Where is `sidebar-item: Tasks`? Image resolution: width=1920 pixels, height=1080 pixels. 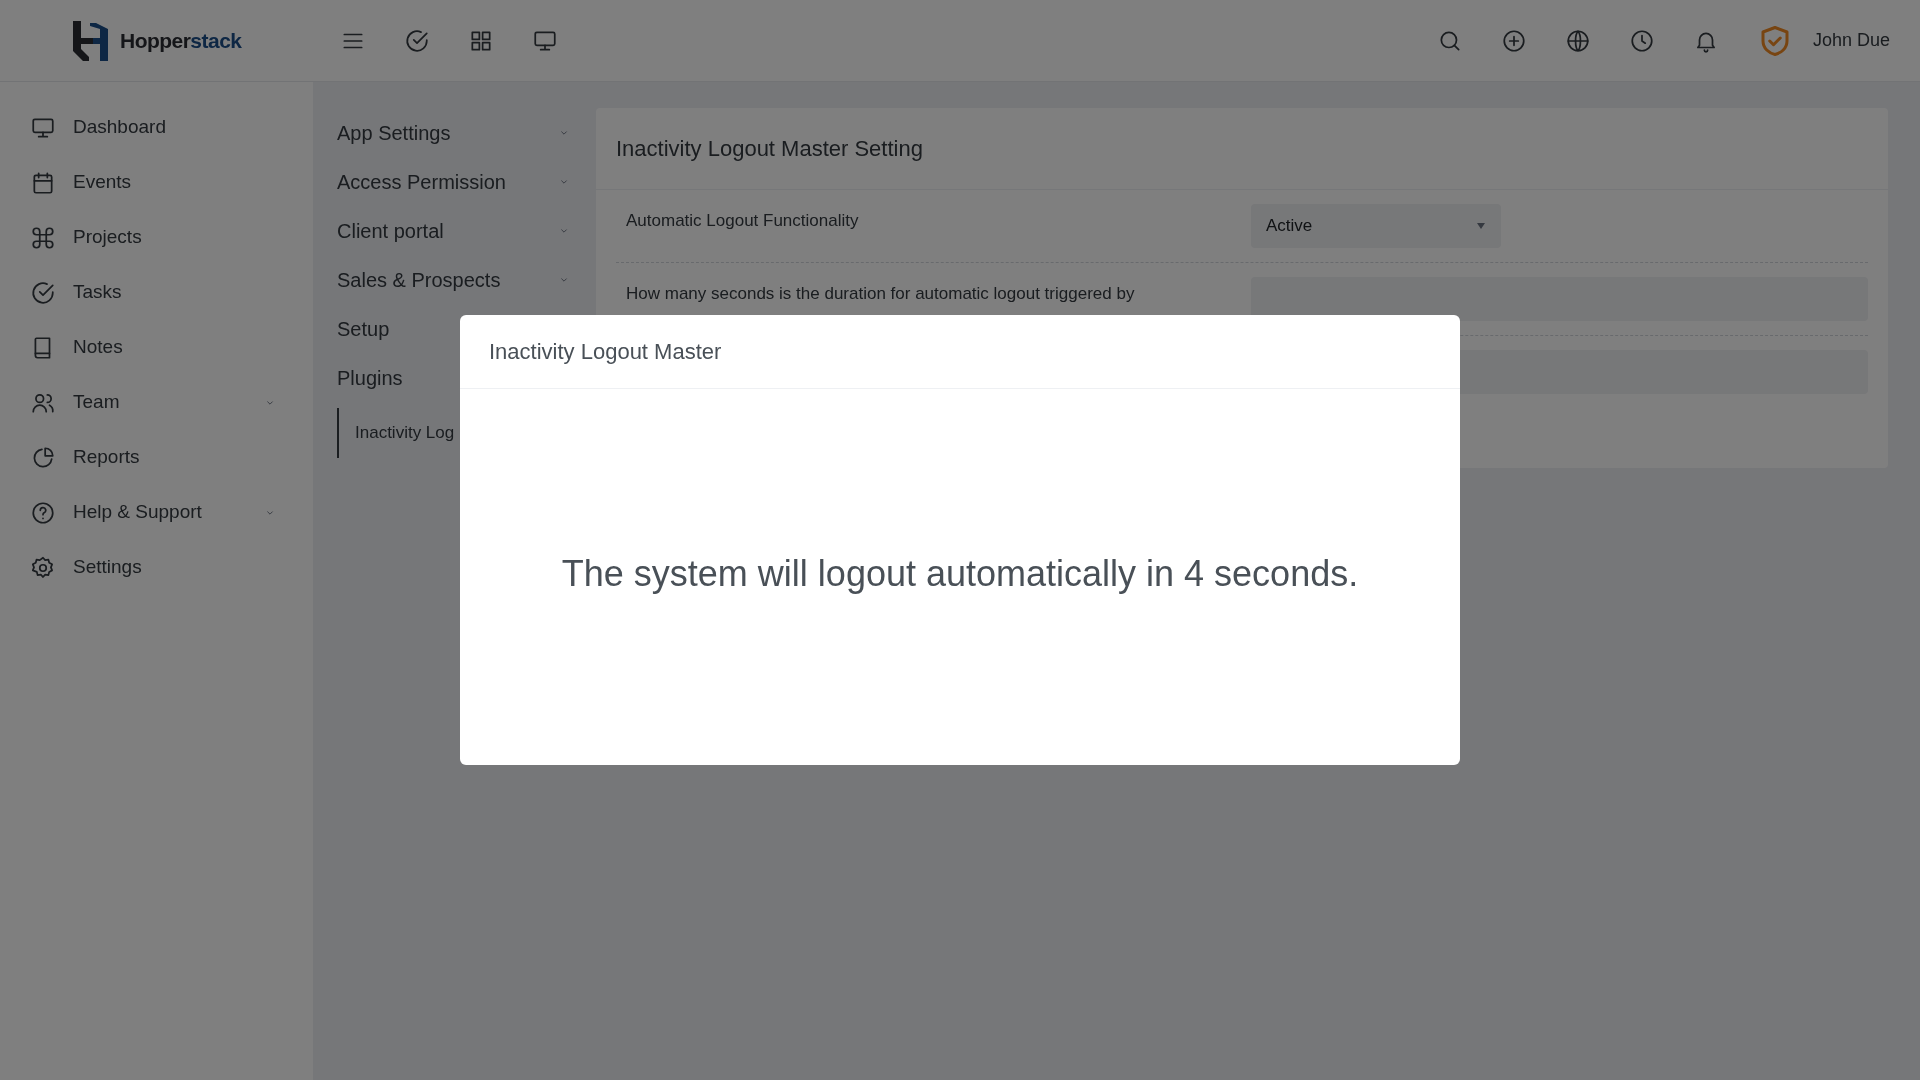 sidebar-item: Tasks is located at coordinates (156, 292).